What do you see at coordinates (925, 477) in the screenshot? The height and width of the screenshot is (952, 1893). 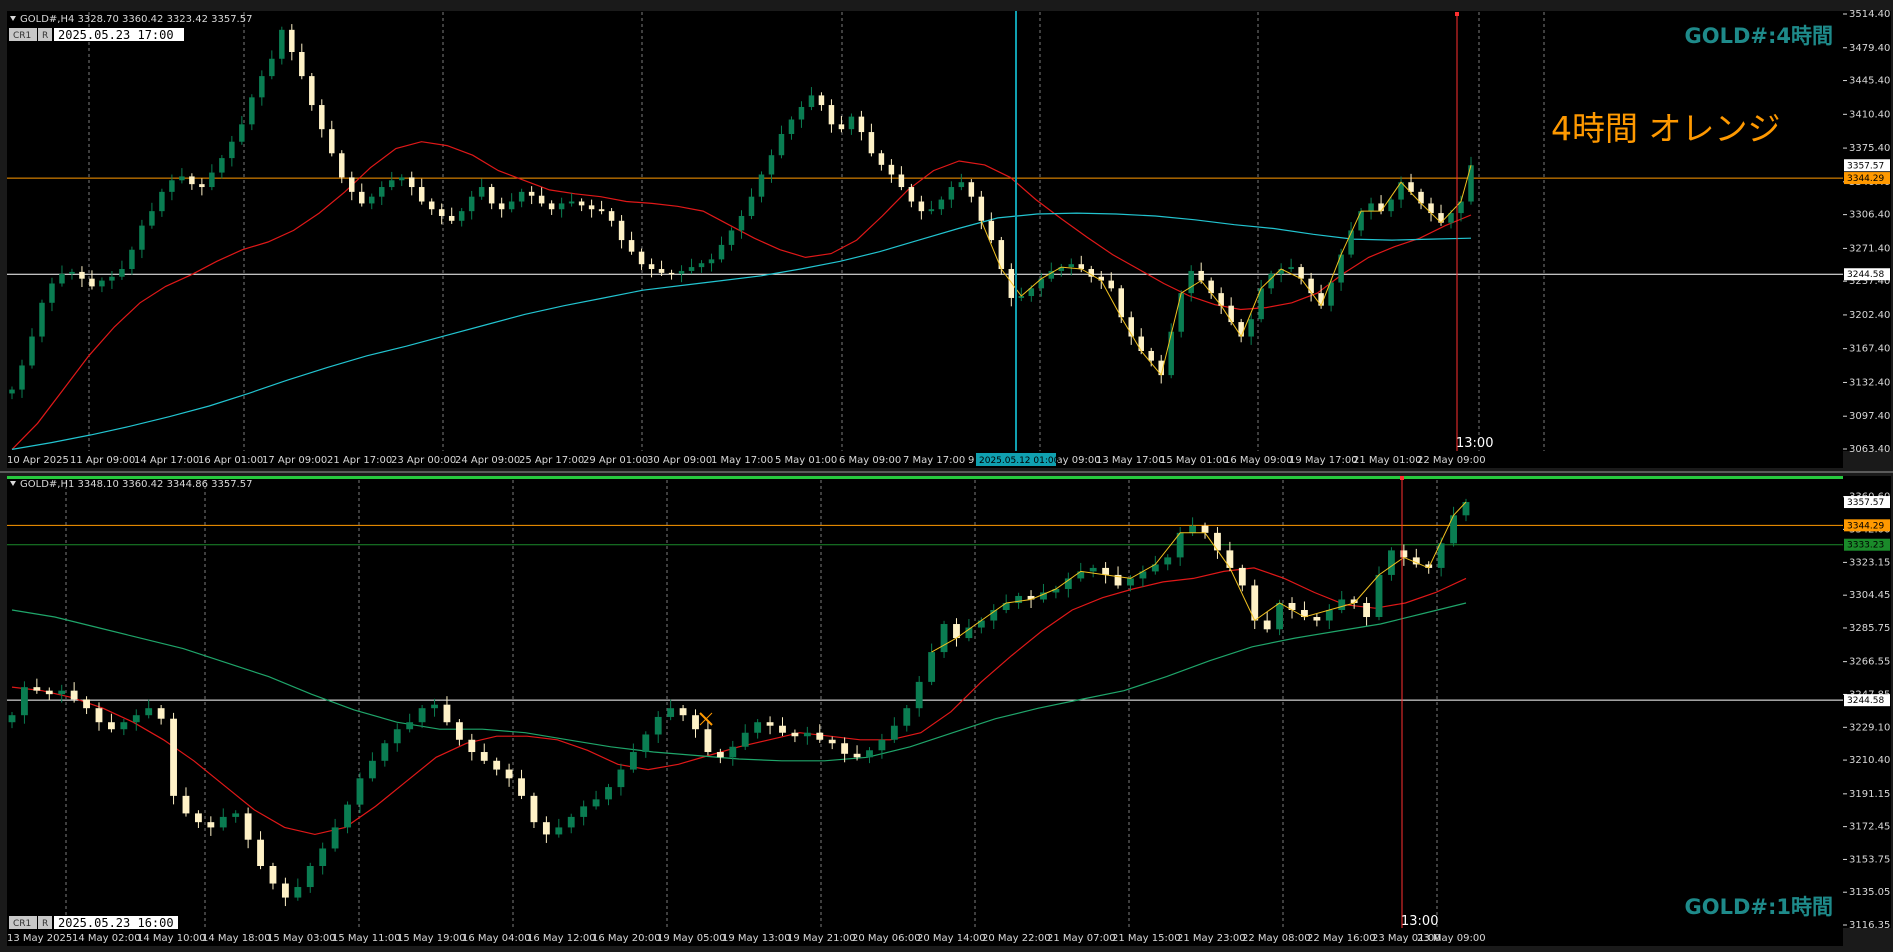 I see `h1-active-border` at bounding box center [925, 477].